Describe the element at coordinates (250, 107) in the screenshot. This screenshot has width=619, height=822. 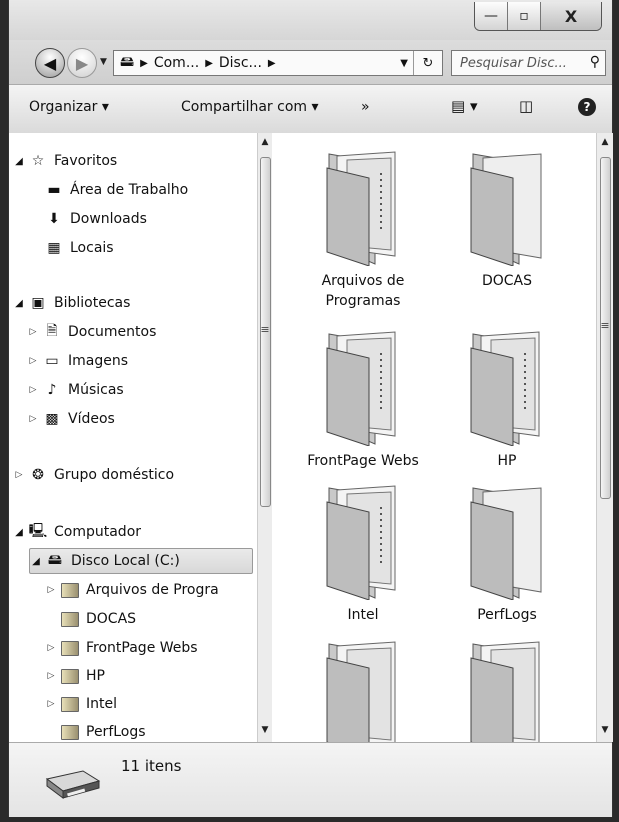
I see `share-menu: Compartilhar com ▾` at that location.